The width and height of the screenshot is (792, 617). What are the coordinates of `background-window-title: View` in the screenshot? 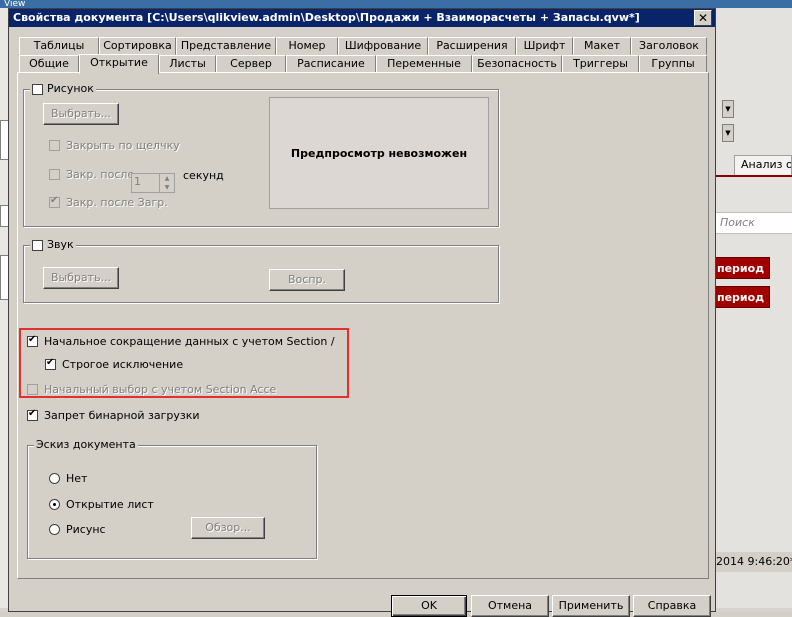 It's located at (396, 4).